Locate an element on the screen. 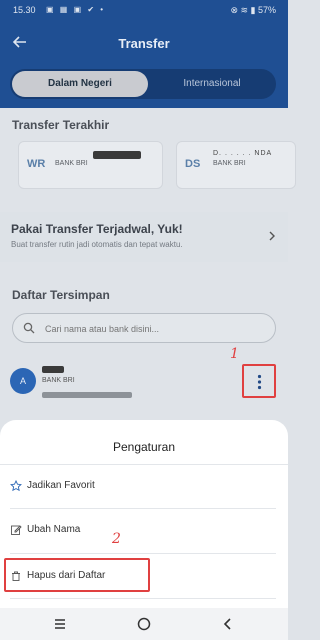 The width and height of the screenshot is (320, 640). status-bar: 15.30 ▣ ▦ ▣ ✔ • ⊗ ≋ ▮ 57% is located at coordinates (144, 11).